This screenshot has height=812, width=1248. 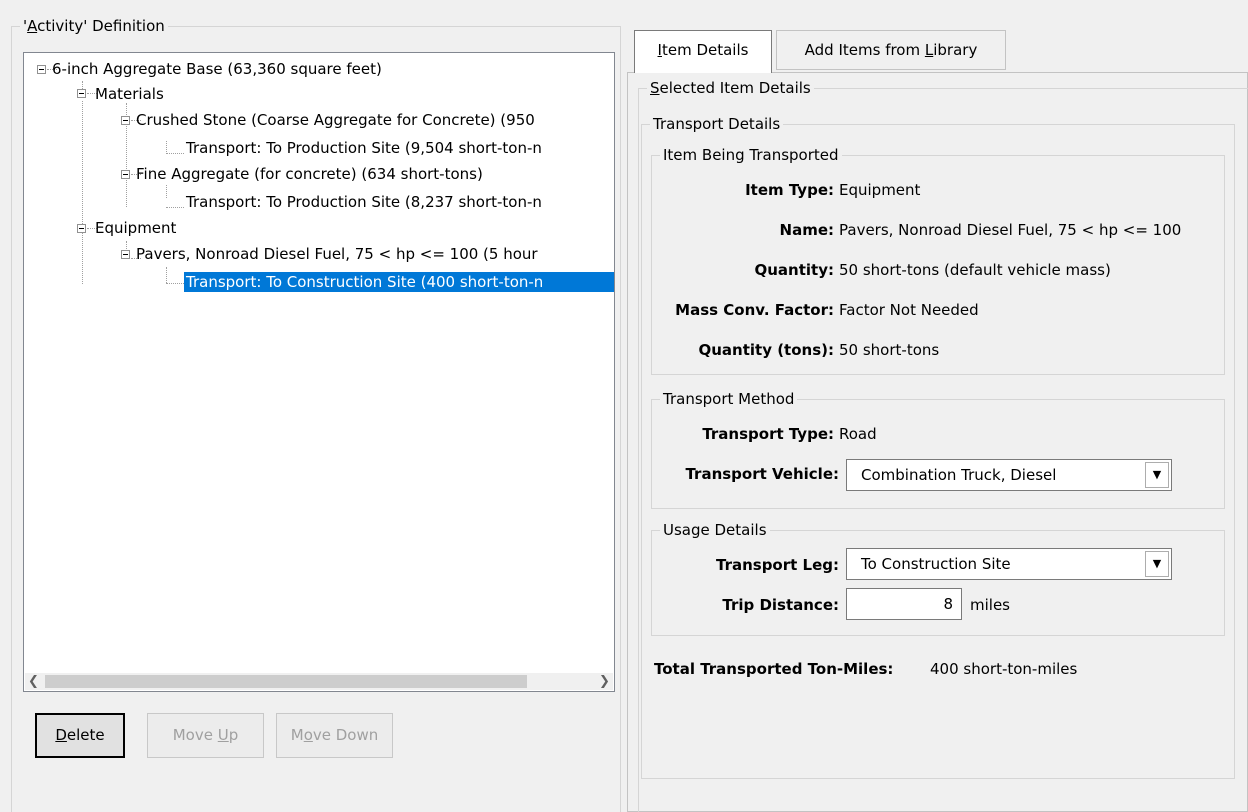 I want to click on transport-leg-selected: To Construction Site, so click(x=936, y=564).